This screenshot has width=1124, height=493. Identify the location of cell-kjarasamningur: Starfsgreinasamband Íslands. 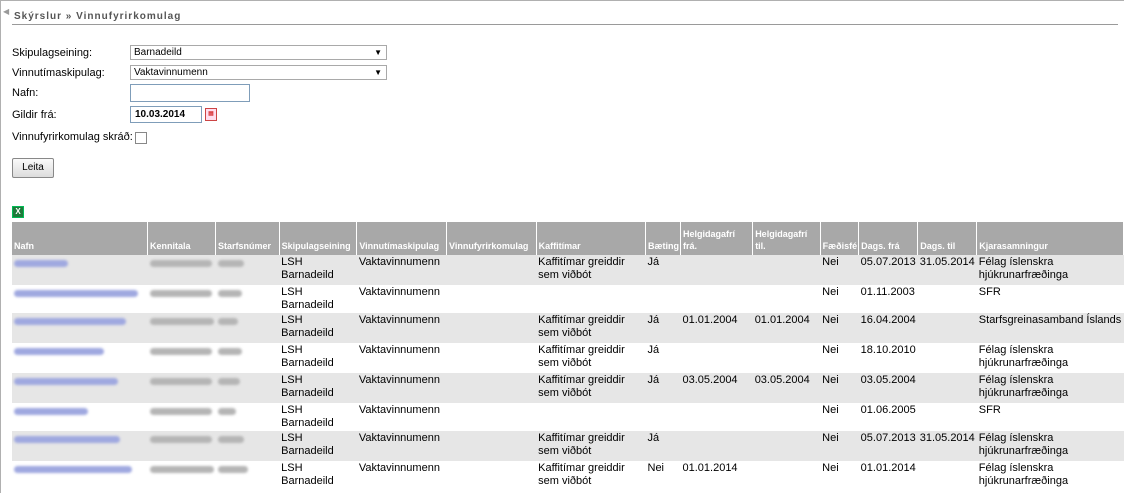
(1050, 328).